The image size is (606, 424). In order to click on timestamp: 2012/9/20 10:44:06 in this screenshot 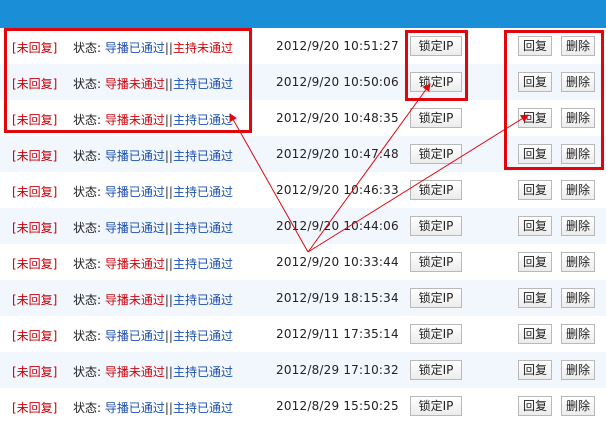, I will do `click(337, 226)`.